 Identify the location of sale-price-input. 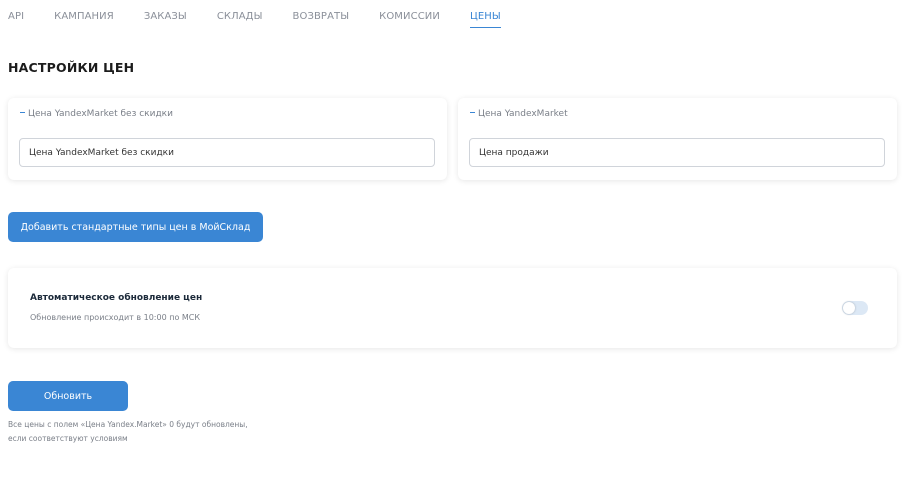
(677, 152).